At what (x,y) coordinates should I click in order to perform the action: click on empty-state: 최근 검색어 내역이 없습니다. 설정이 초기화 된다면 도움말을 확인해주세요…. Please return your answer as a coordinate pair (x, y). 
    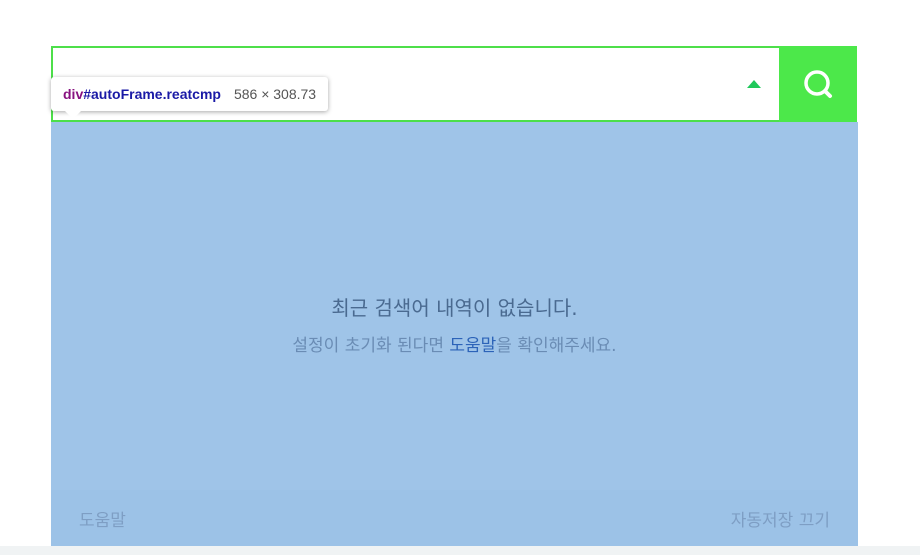
    Looking at the image, I should click on (454, 324).